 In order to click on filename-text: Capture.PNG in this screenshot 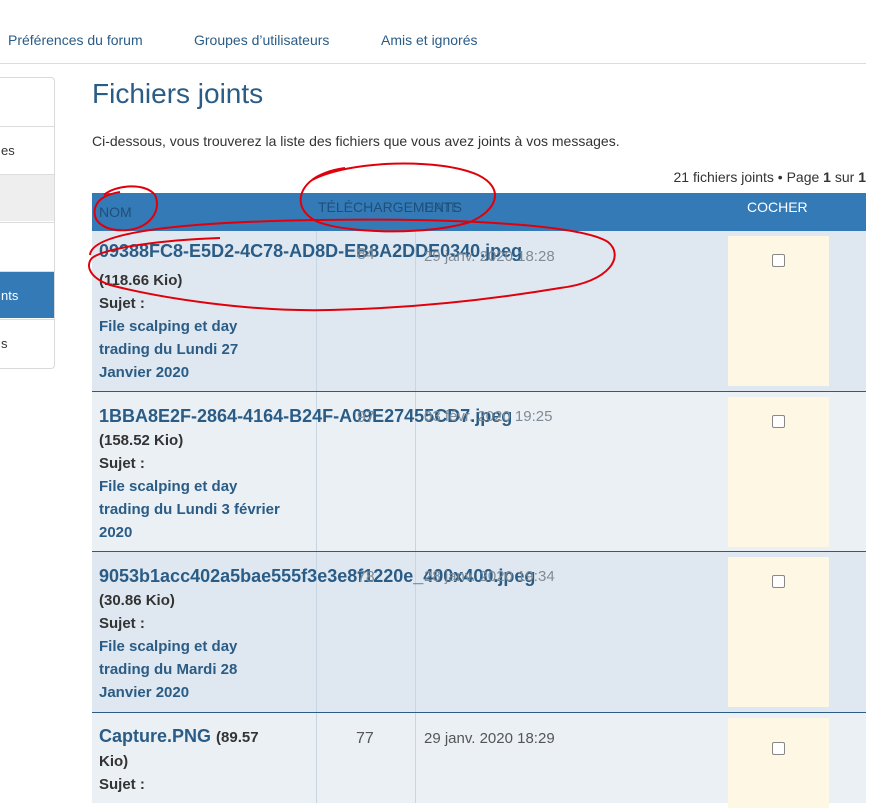, I will do `click(155, 736)`.